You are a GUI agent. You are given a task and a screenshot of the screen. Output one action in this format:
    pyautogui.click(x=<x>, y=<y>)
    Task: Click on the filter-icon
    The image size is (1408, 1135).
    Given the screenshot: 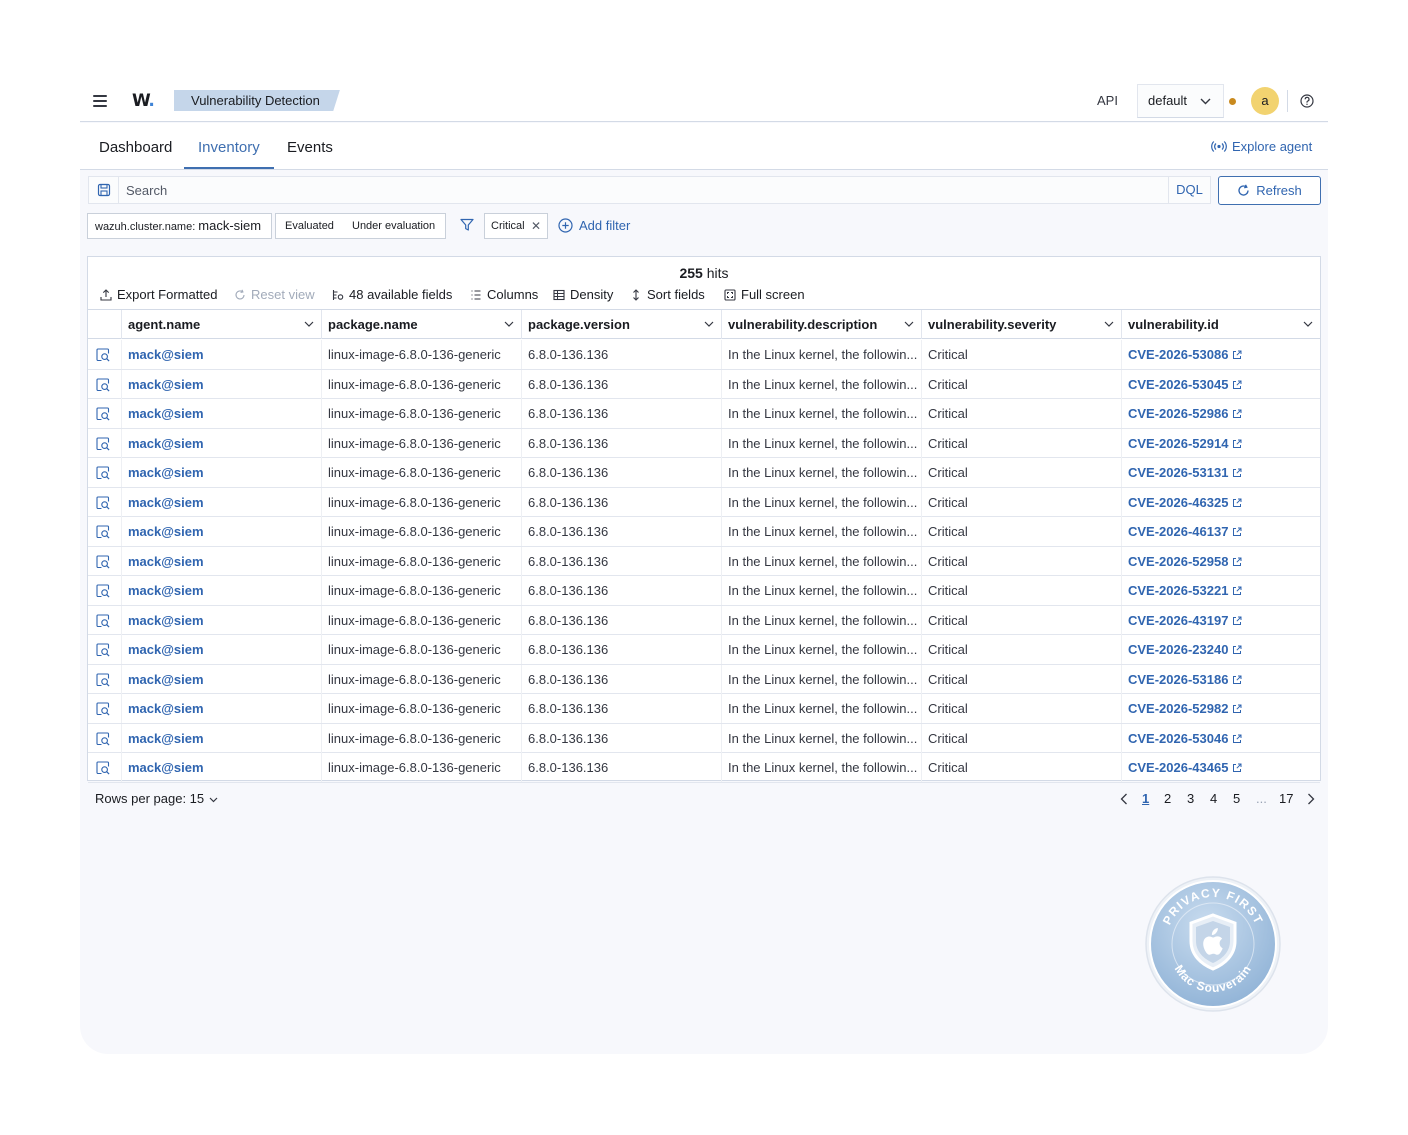 What is the action you would take?
    pyautogui.click(x=467, y=225)
    